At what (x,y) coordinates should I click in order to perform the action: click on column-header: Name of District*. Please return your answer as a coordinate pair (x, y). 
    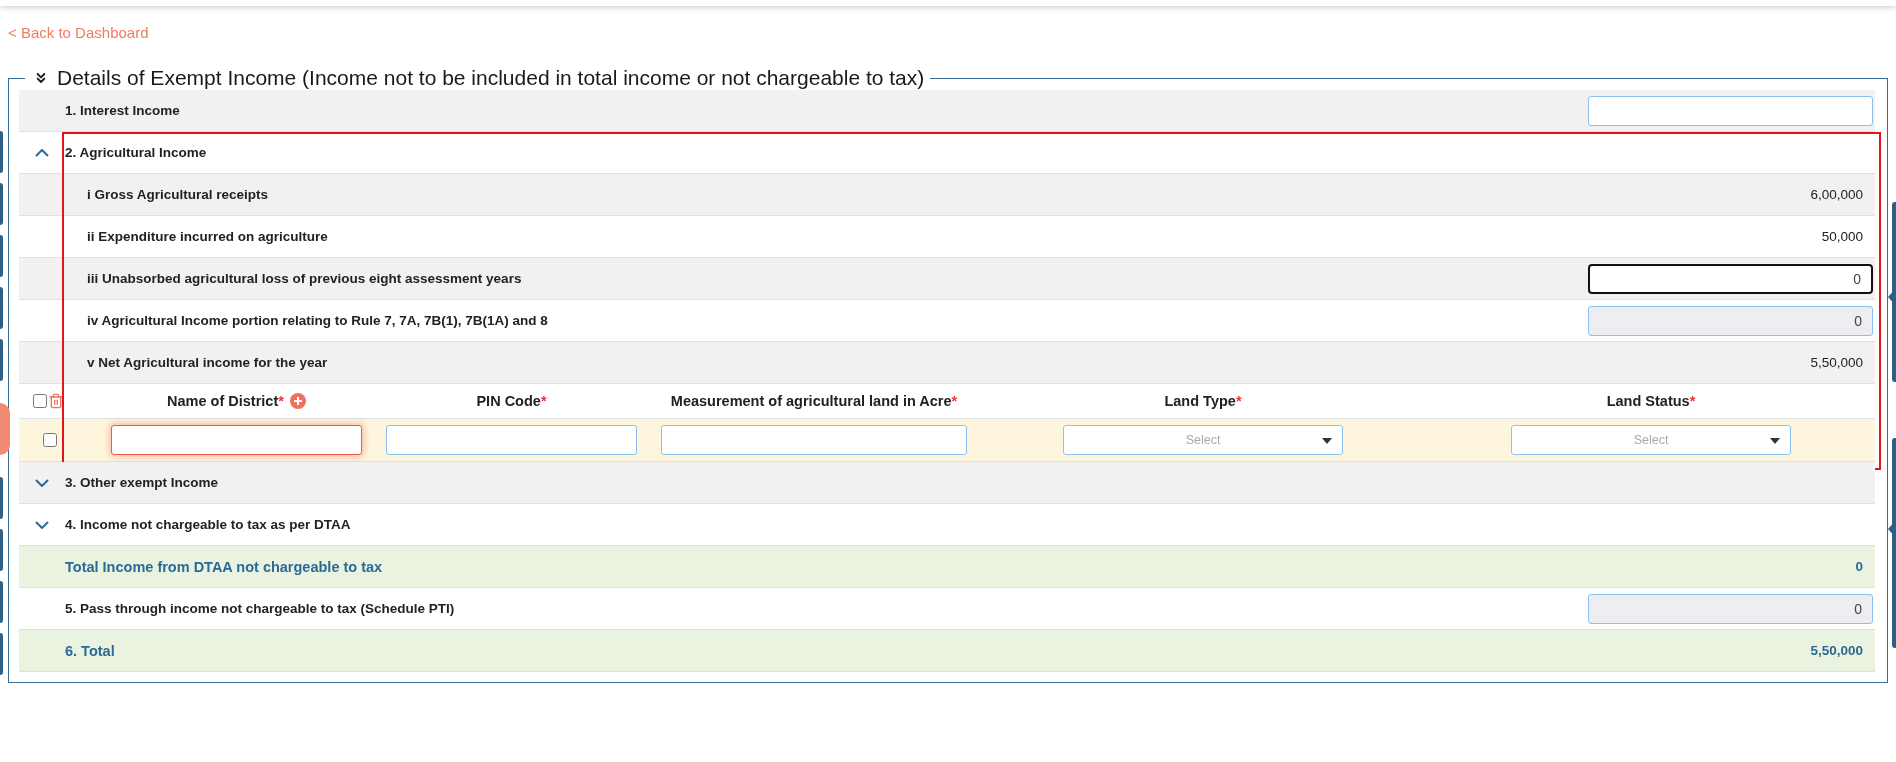
    Looking at the image, I should click on (225, 401).